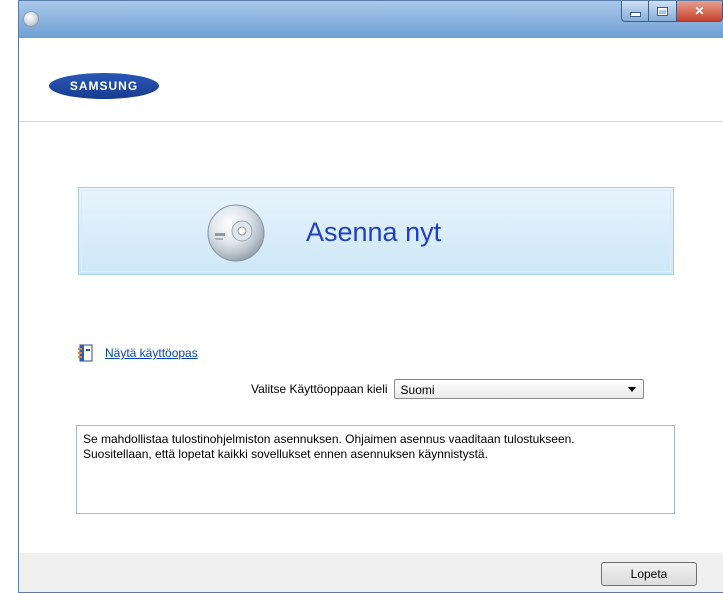  What do you see at coordinates (236, 233) in the screenshot?
I see `cd-disc-icon` at bounding box center [236, 233].